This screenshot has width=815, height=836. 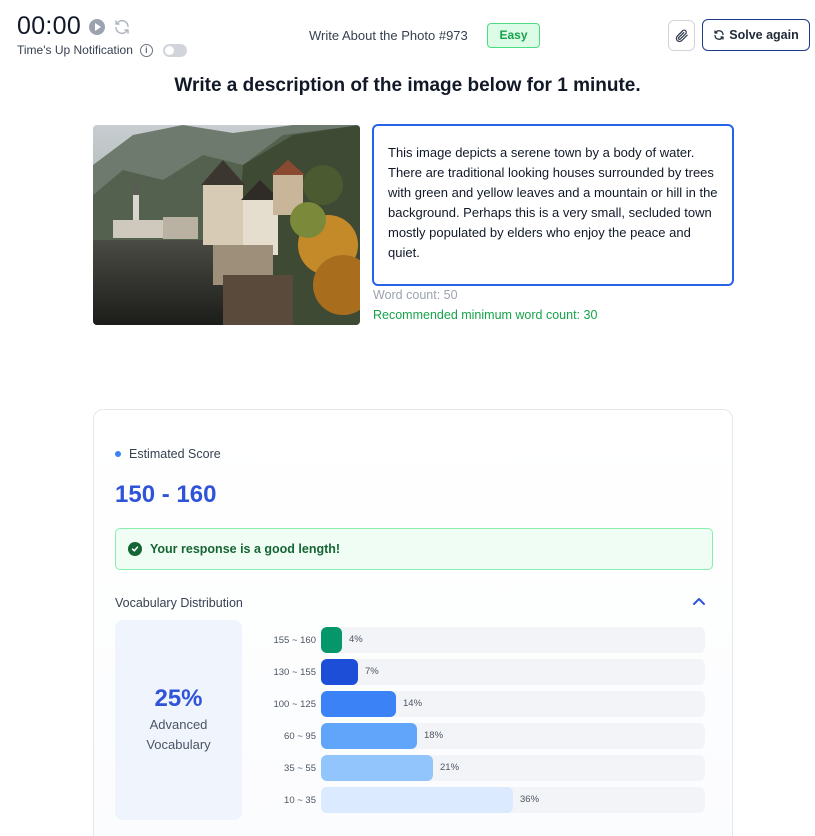 What do you see at coordinates (174, 50) in the screenshot?
I see `notification-toggle` at bounding box center [174, 50].